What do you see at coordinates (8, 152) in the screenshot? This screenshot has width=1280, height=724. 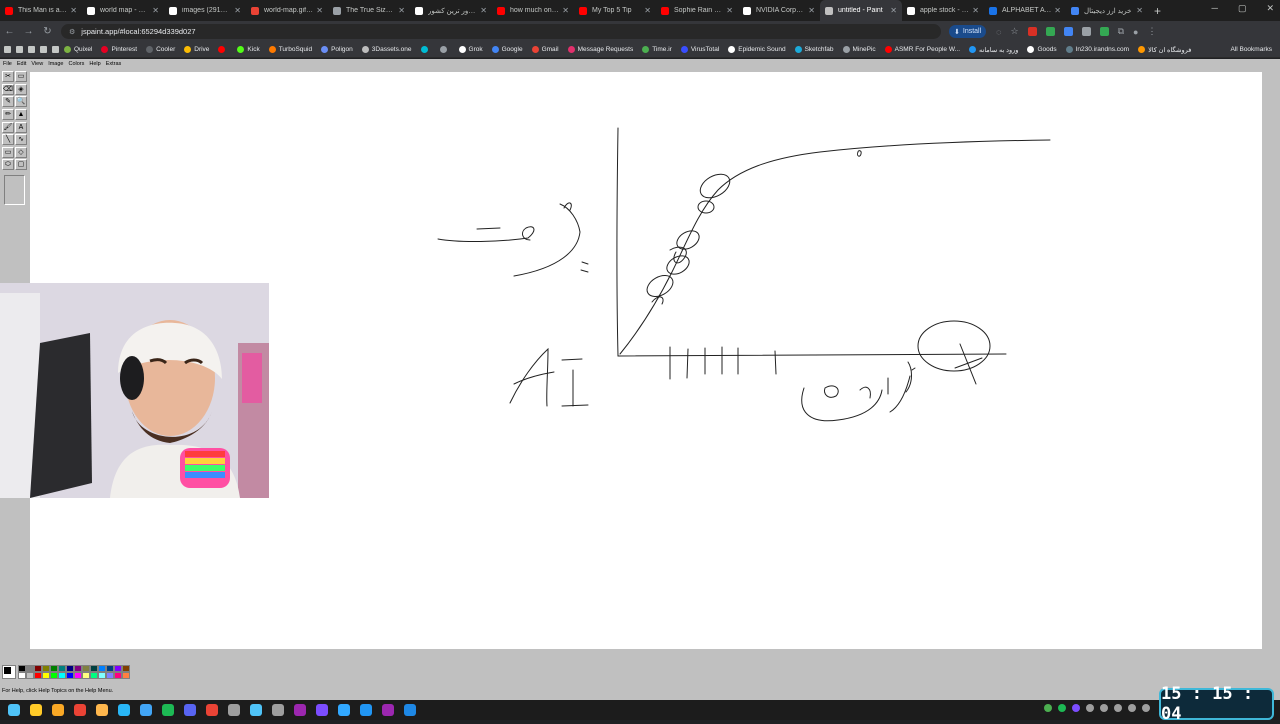 I see `paint-tool-icon: ▭` at bounding box center [8, 152].